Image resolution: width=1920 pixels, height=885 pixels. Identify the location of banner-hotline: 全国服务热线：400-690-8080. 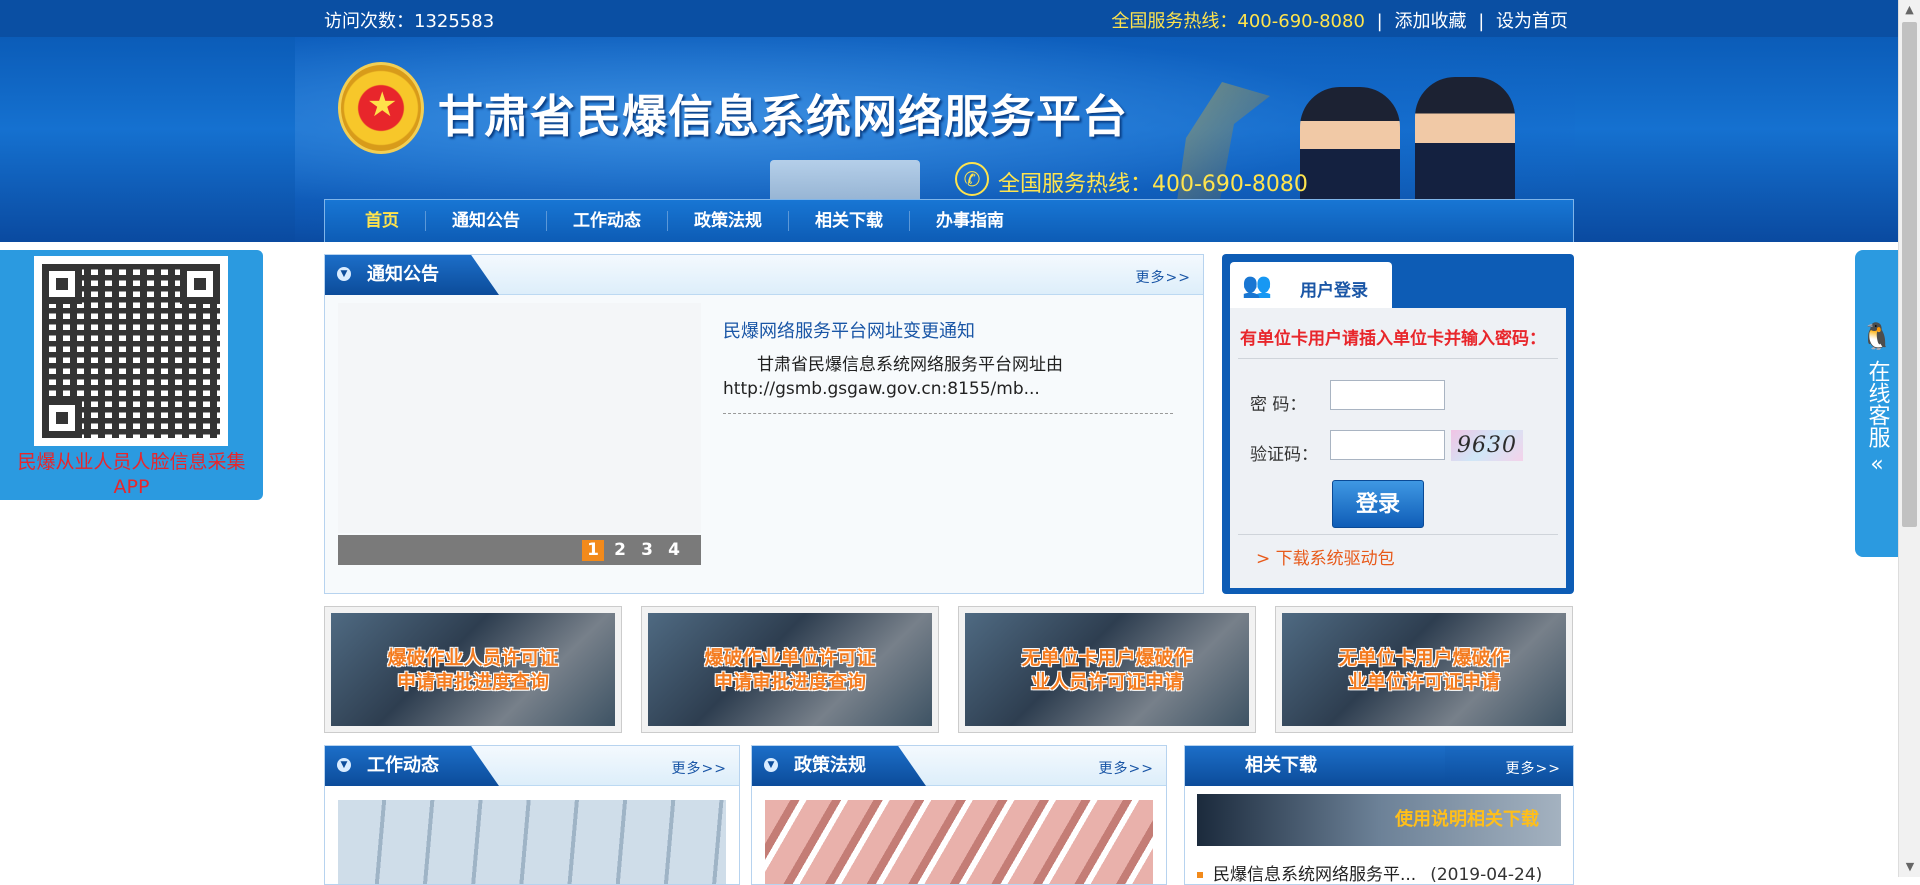
(1153, 184).